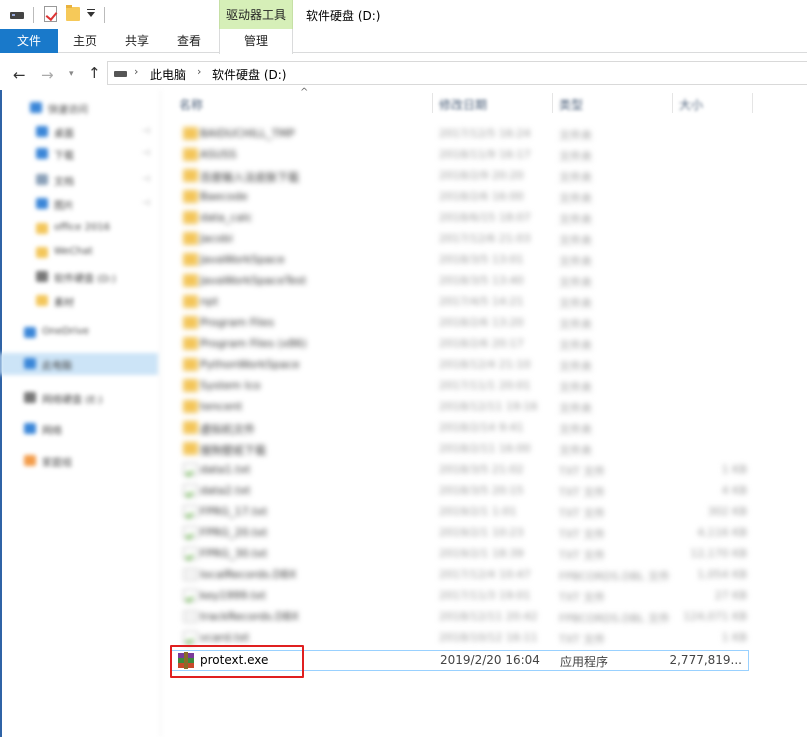 Image resolution: width=807 pixels, height=737 pixels. Describe the element at coordinates (464, 449) in the screenshot. I see `file-row: 搜狗壁纸下载 2018/2/11 16:00 文件夹` at that location.